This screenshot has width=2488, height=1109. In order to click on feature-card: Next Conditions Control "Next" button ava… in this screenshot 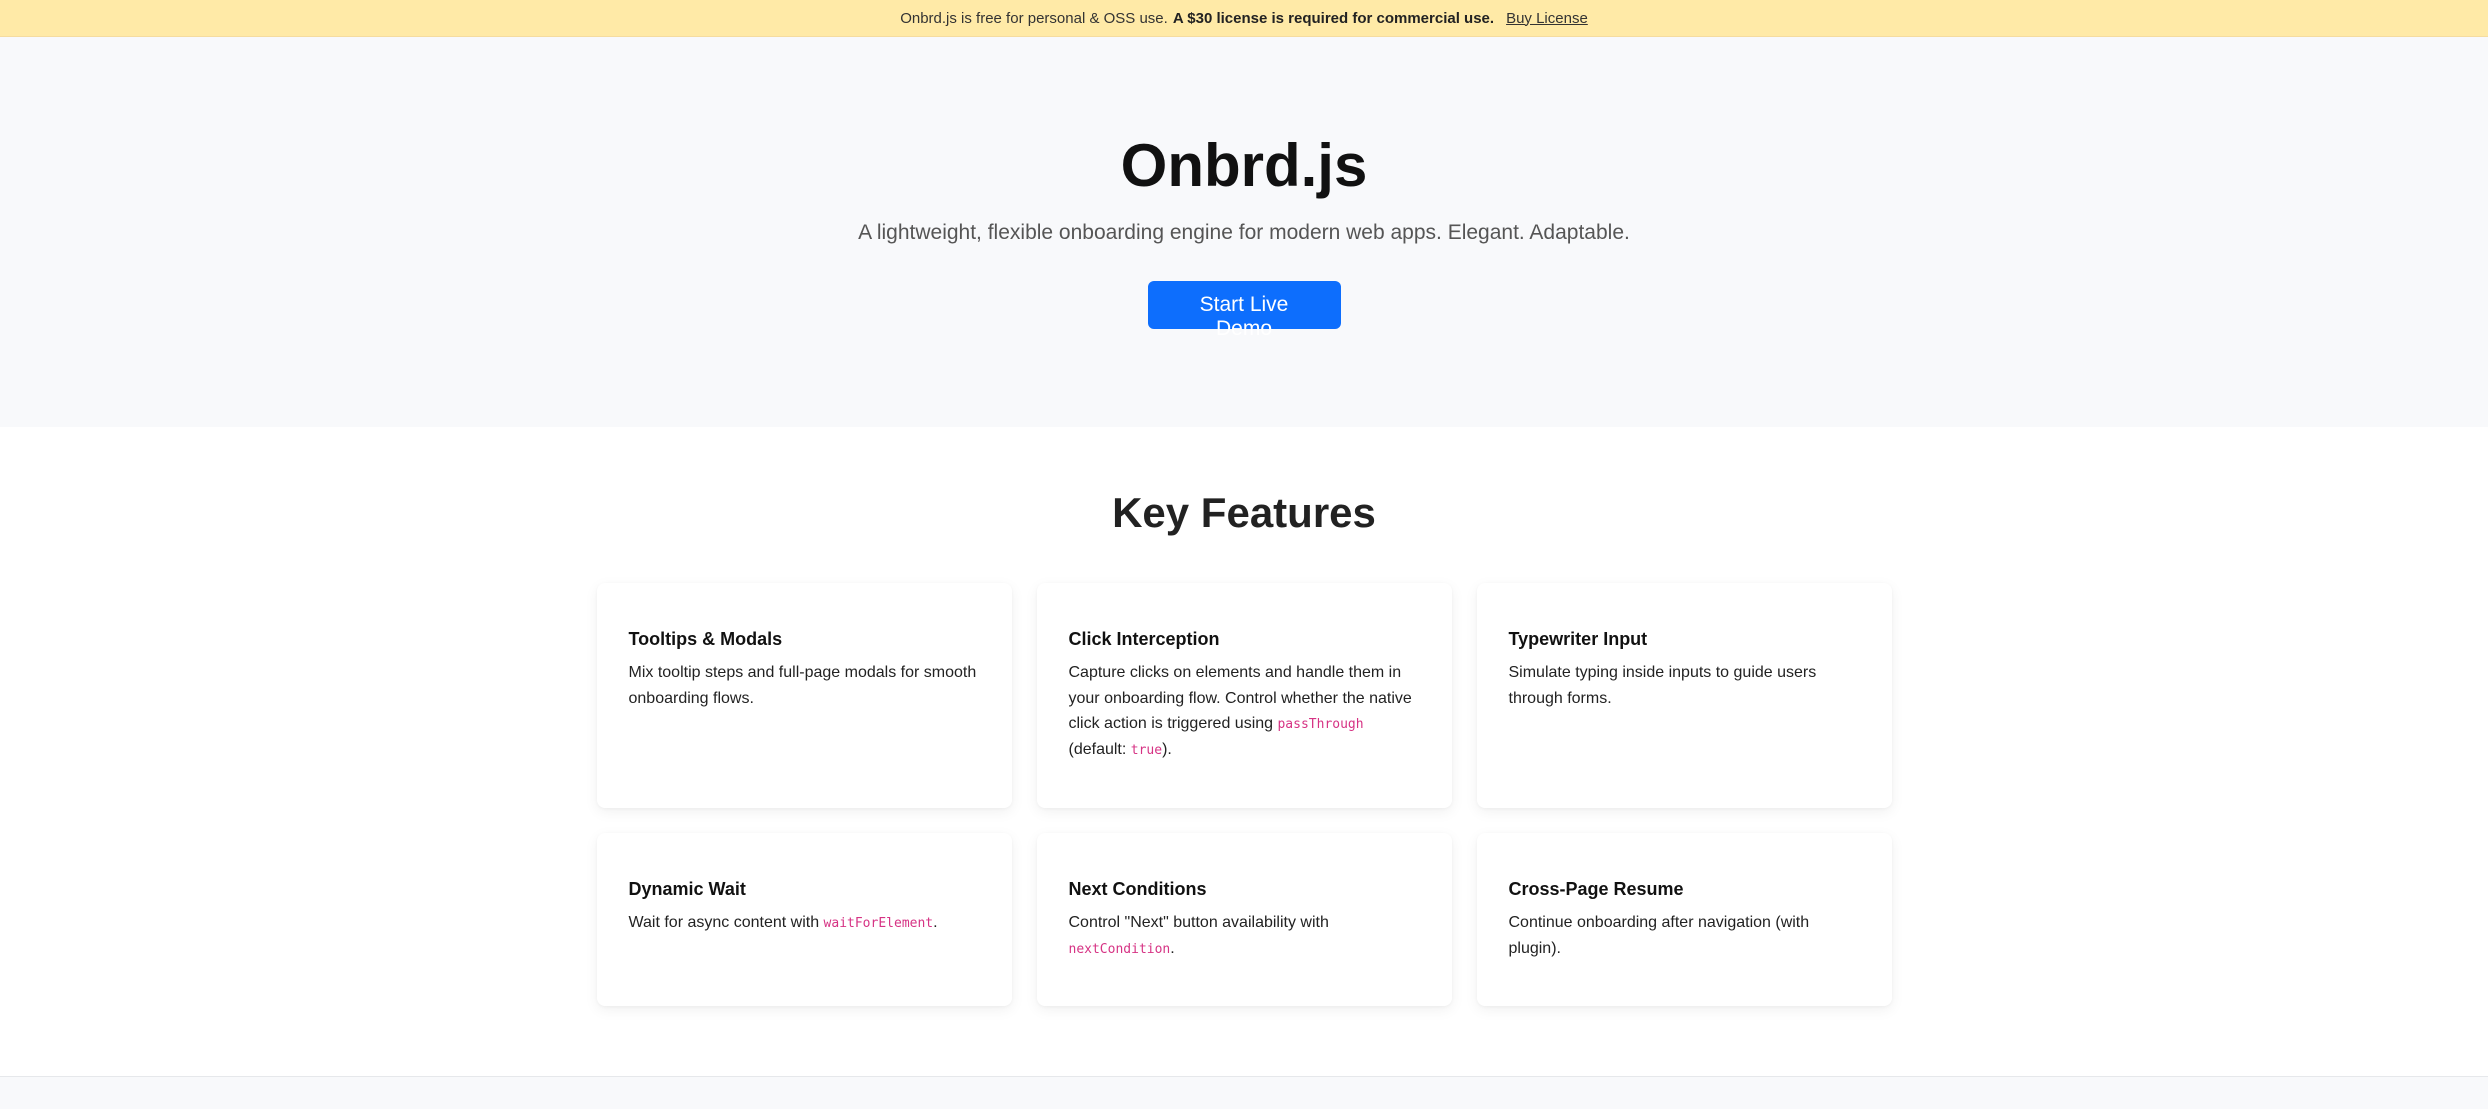, I will do `click(1244, 919)`.